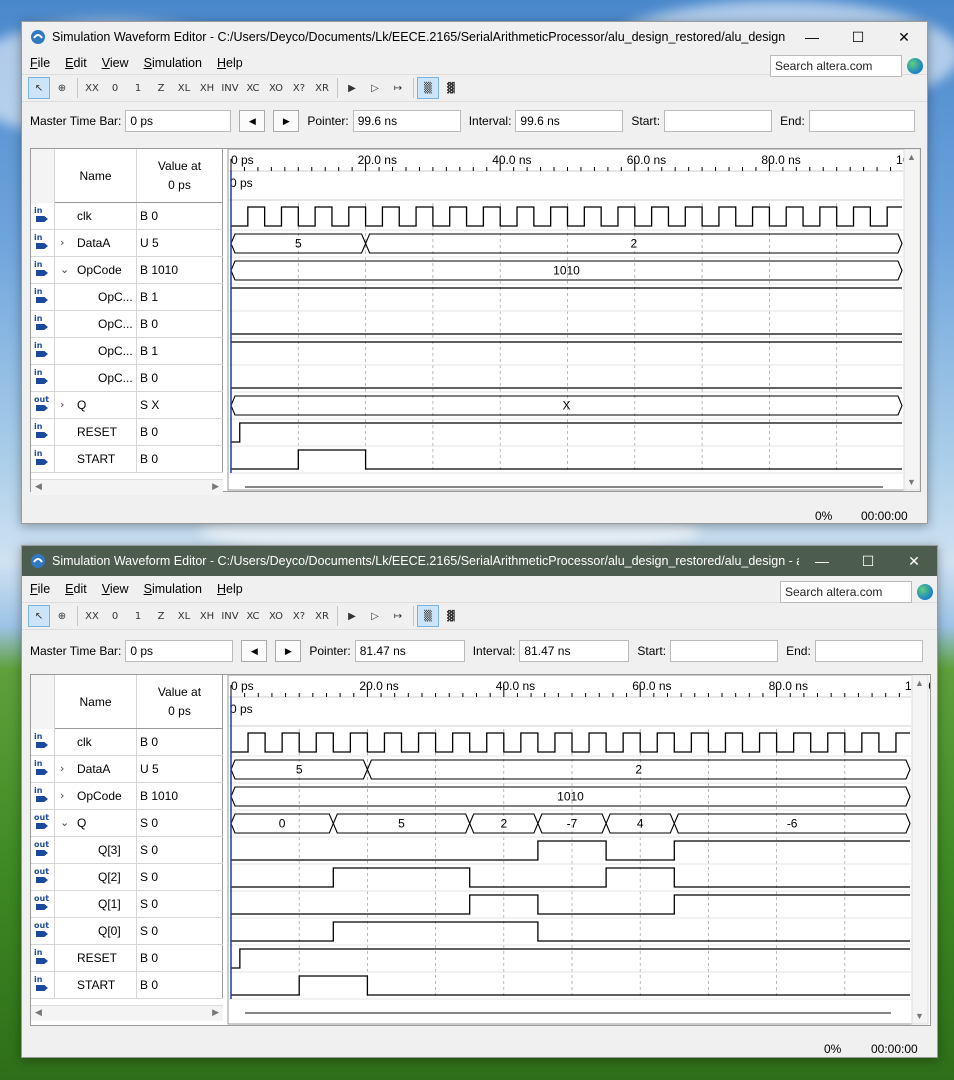 The image size is (954, 1080). Describe the element at coordinates (38, 37) in the screenshot. I see `quartus-app-icon` at that location.